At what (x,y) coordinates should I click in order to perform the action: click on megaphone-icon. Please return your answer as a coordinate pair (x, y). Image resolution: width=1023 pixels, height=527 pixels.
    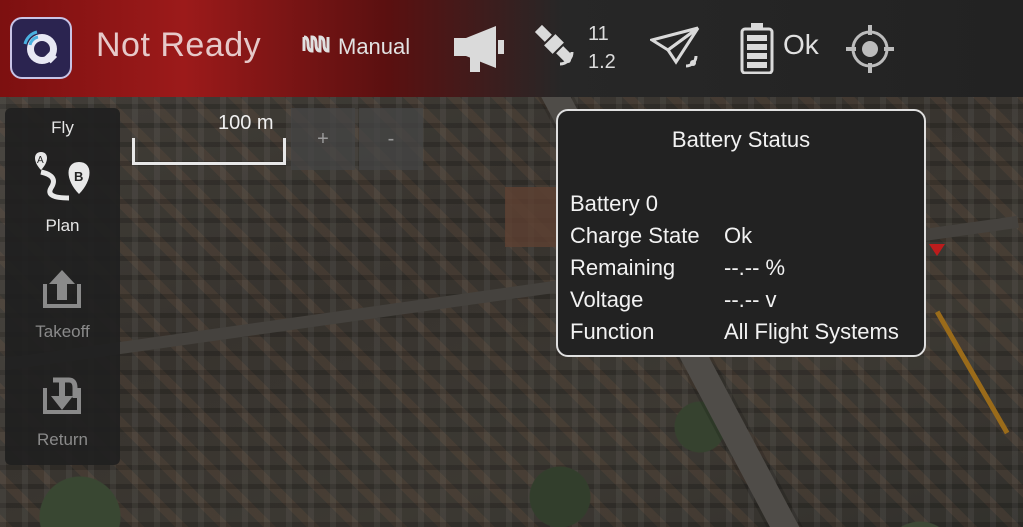
    Looking at the image, I should click on (479, 49).